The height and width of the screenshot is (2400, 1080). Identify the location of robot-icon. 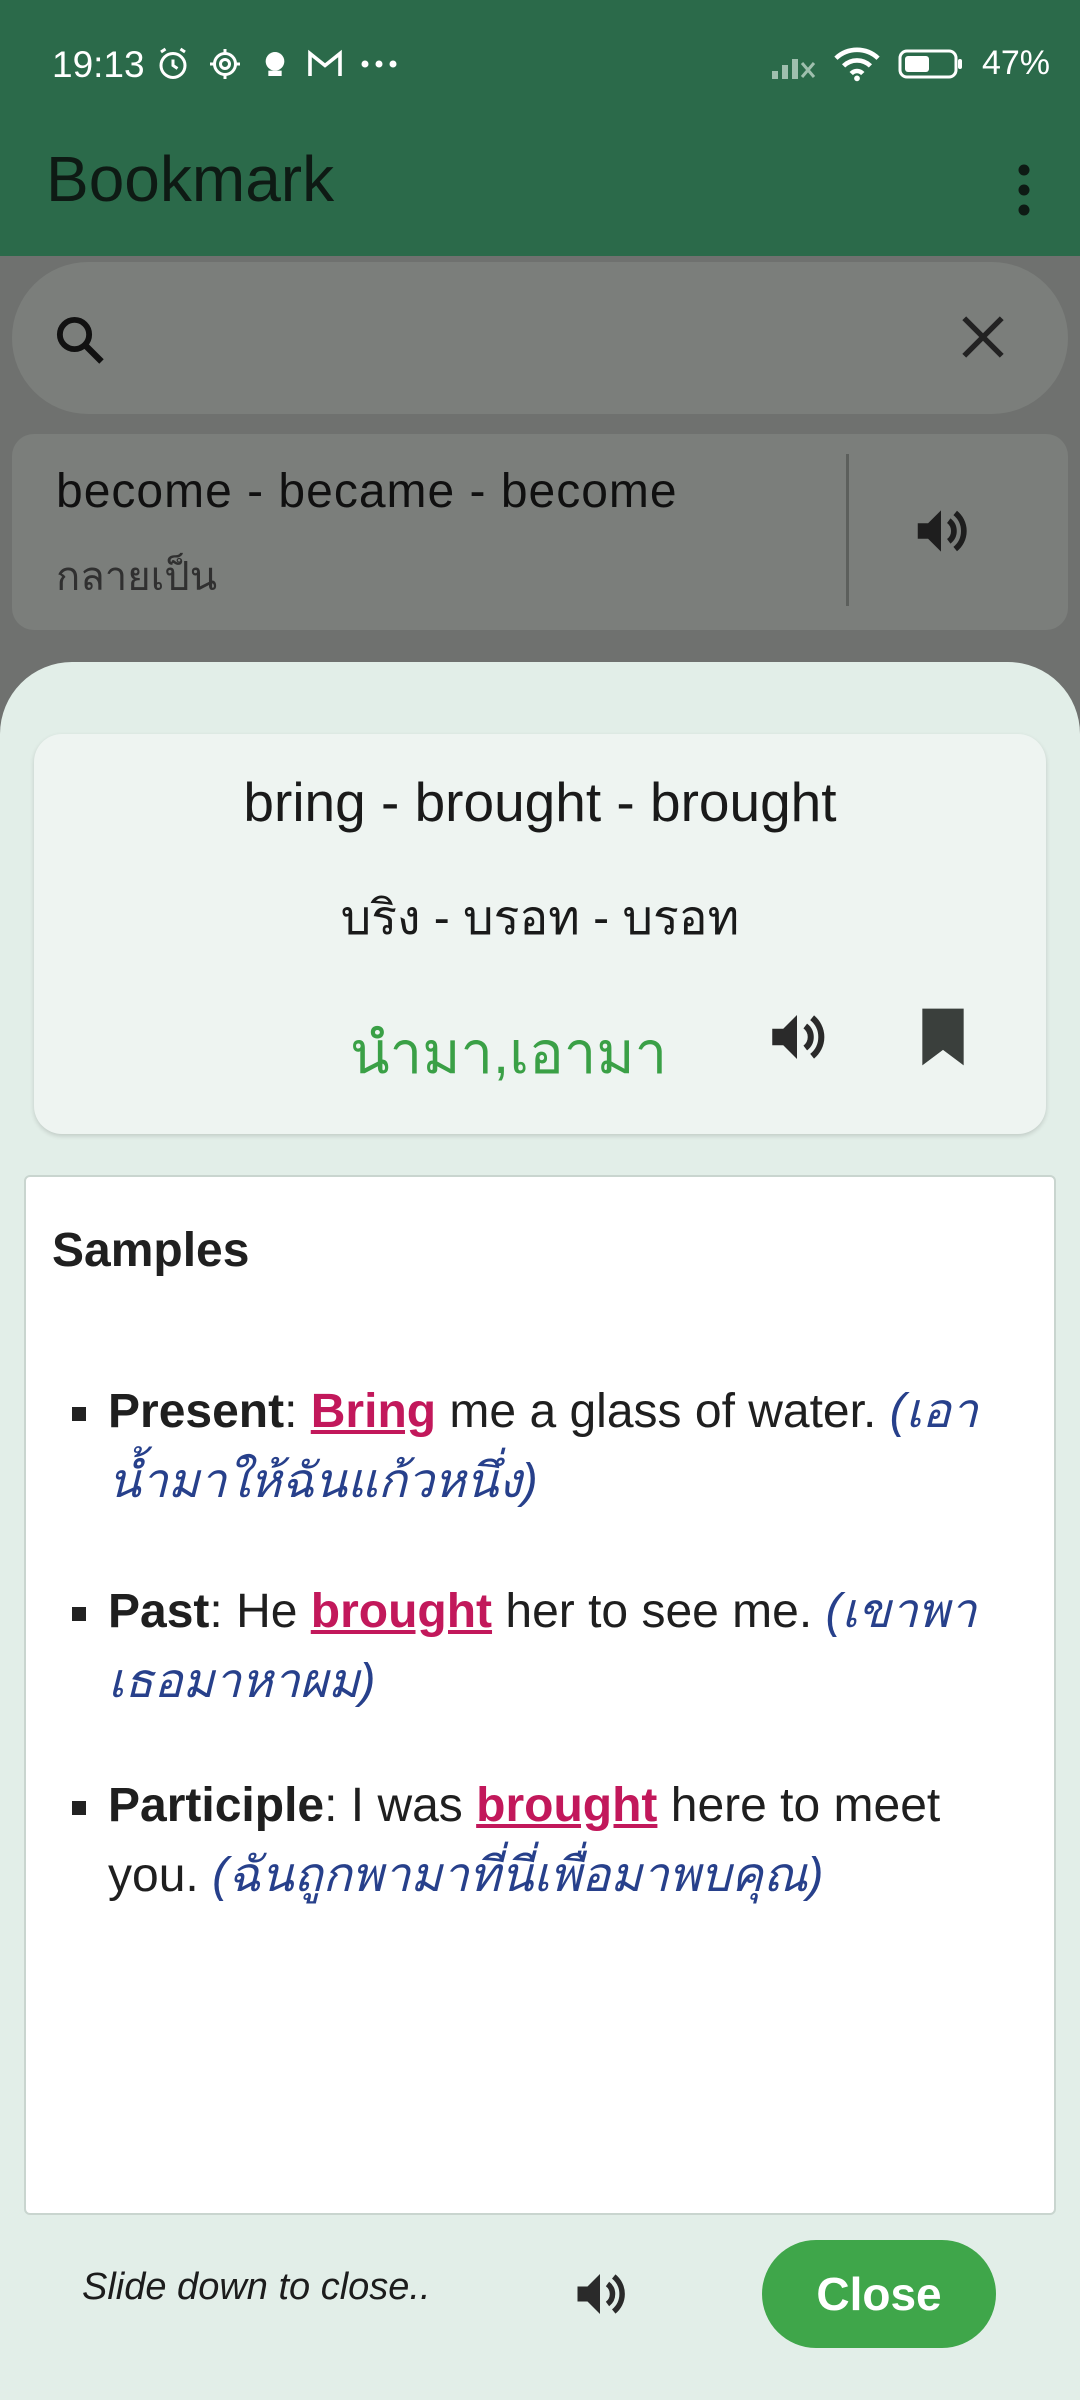
(275, 64).